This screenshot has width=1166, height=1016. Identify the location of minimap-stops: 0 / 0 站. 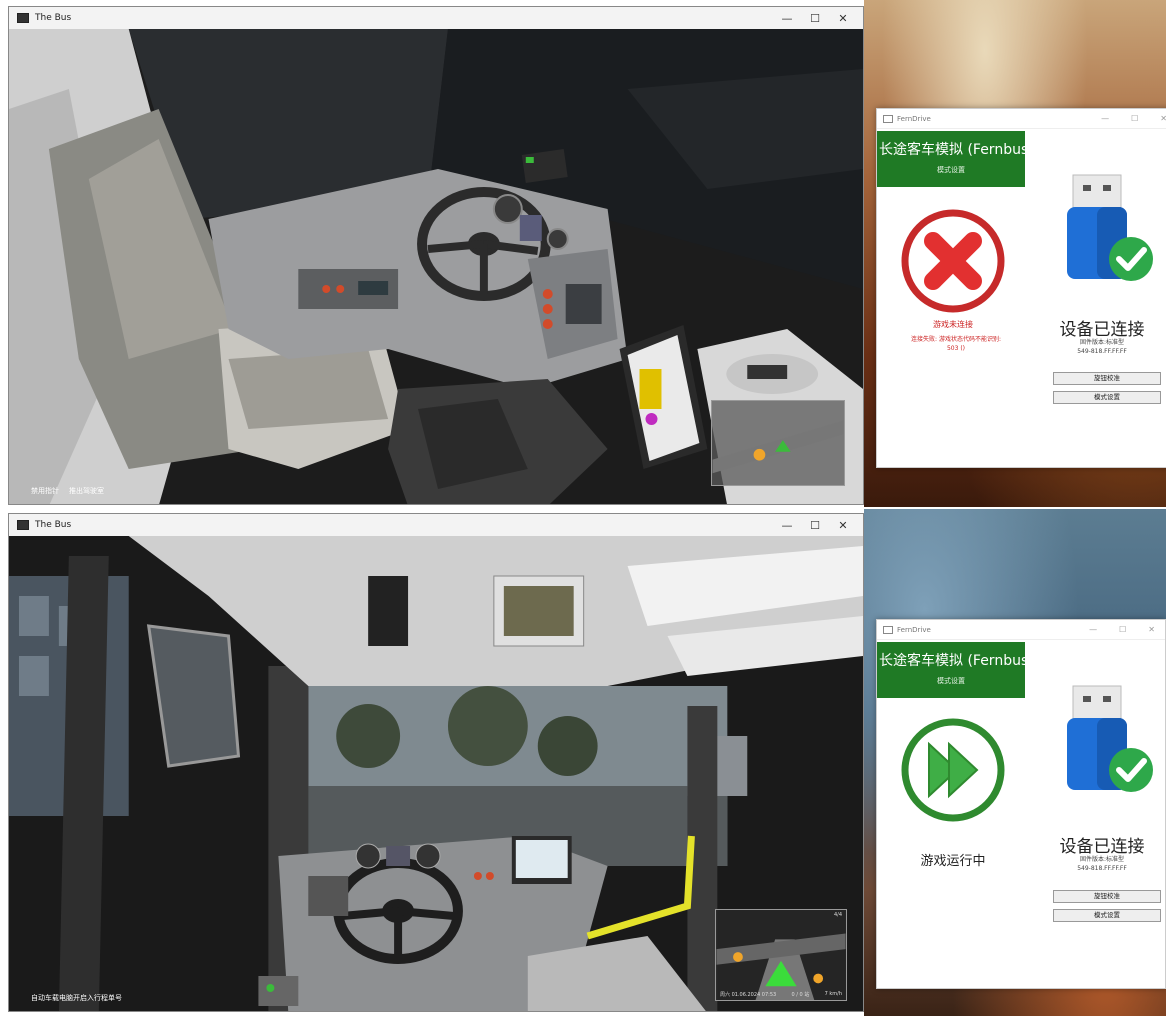
(800, 995).